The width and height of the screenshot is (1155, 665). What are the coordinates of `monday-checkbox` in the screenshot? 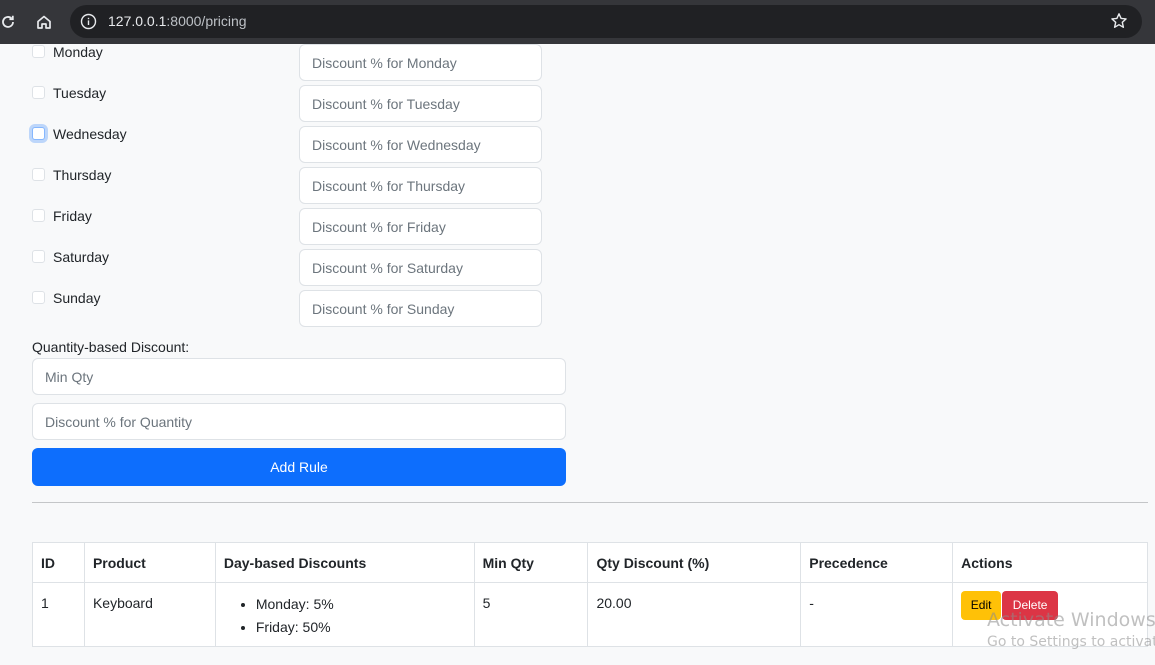 It's located at (38, 51).